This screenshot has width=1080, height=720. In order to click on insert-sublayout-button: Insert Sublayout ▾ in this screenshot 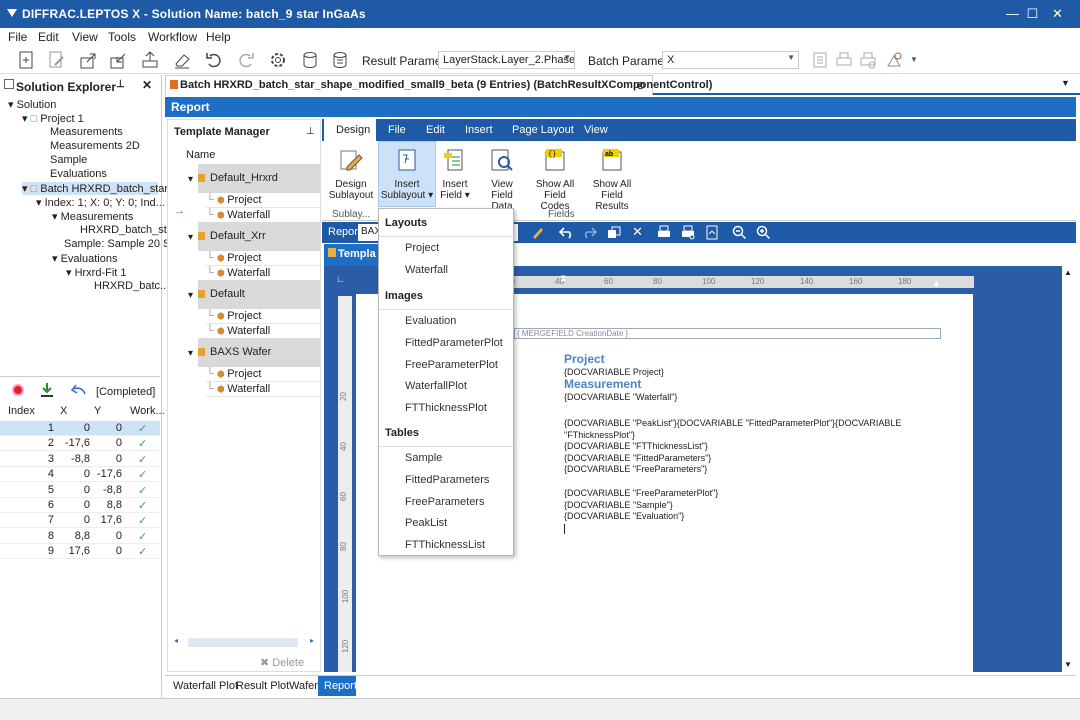, I will do `click(407, 171)`.